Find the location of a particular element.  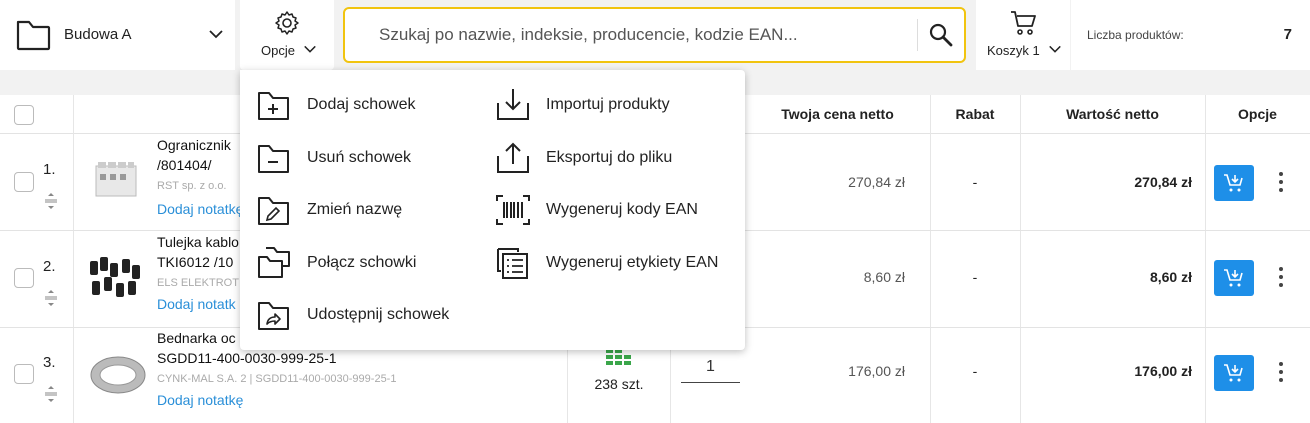

net-value: 270,84 zł is located at coordinates (1163, 182).